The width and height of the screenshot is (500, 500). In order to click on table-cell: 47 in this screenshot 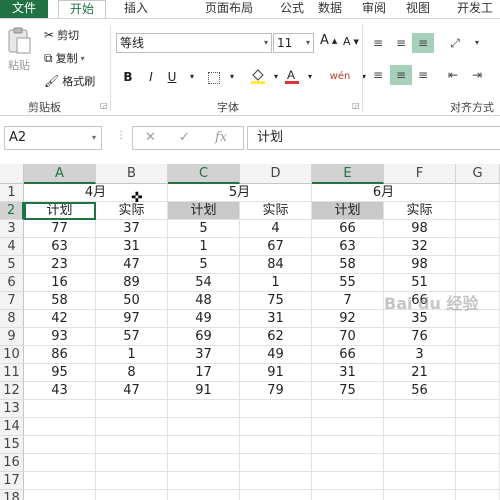, I will do `click(132, 391)`.